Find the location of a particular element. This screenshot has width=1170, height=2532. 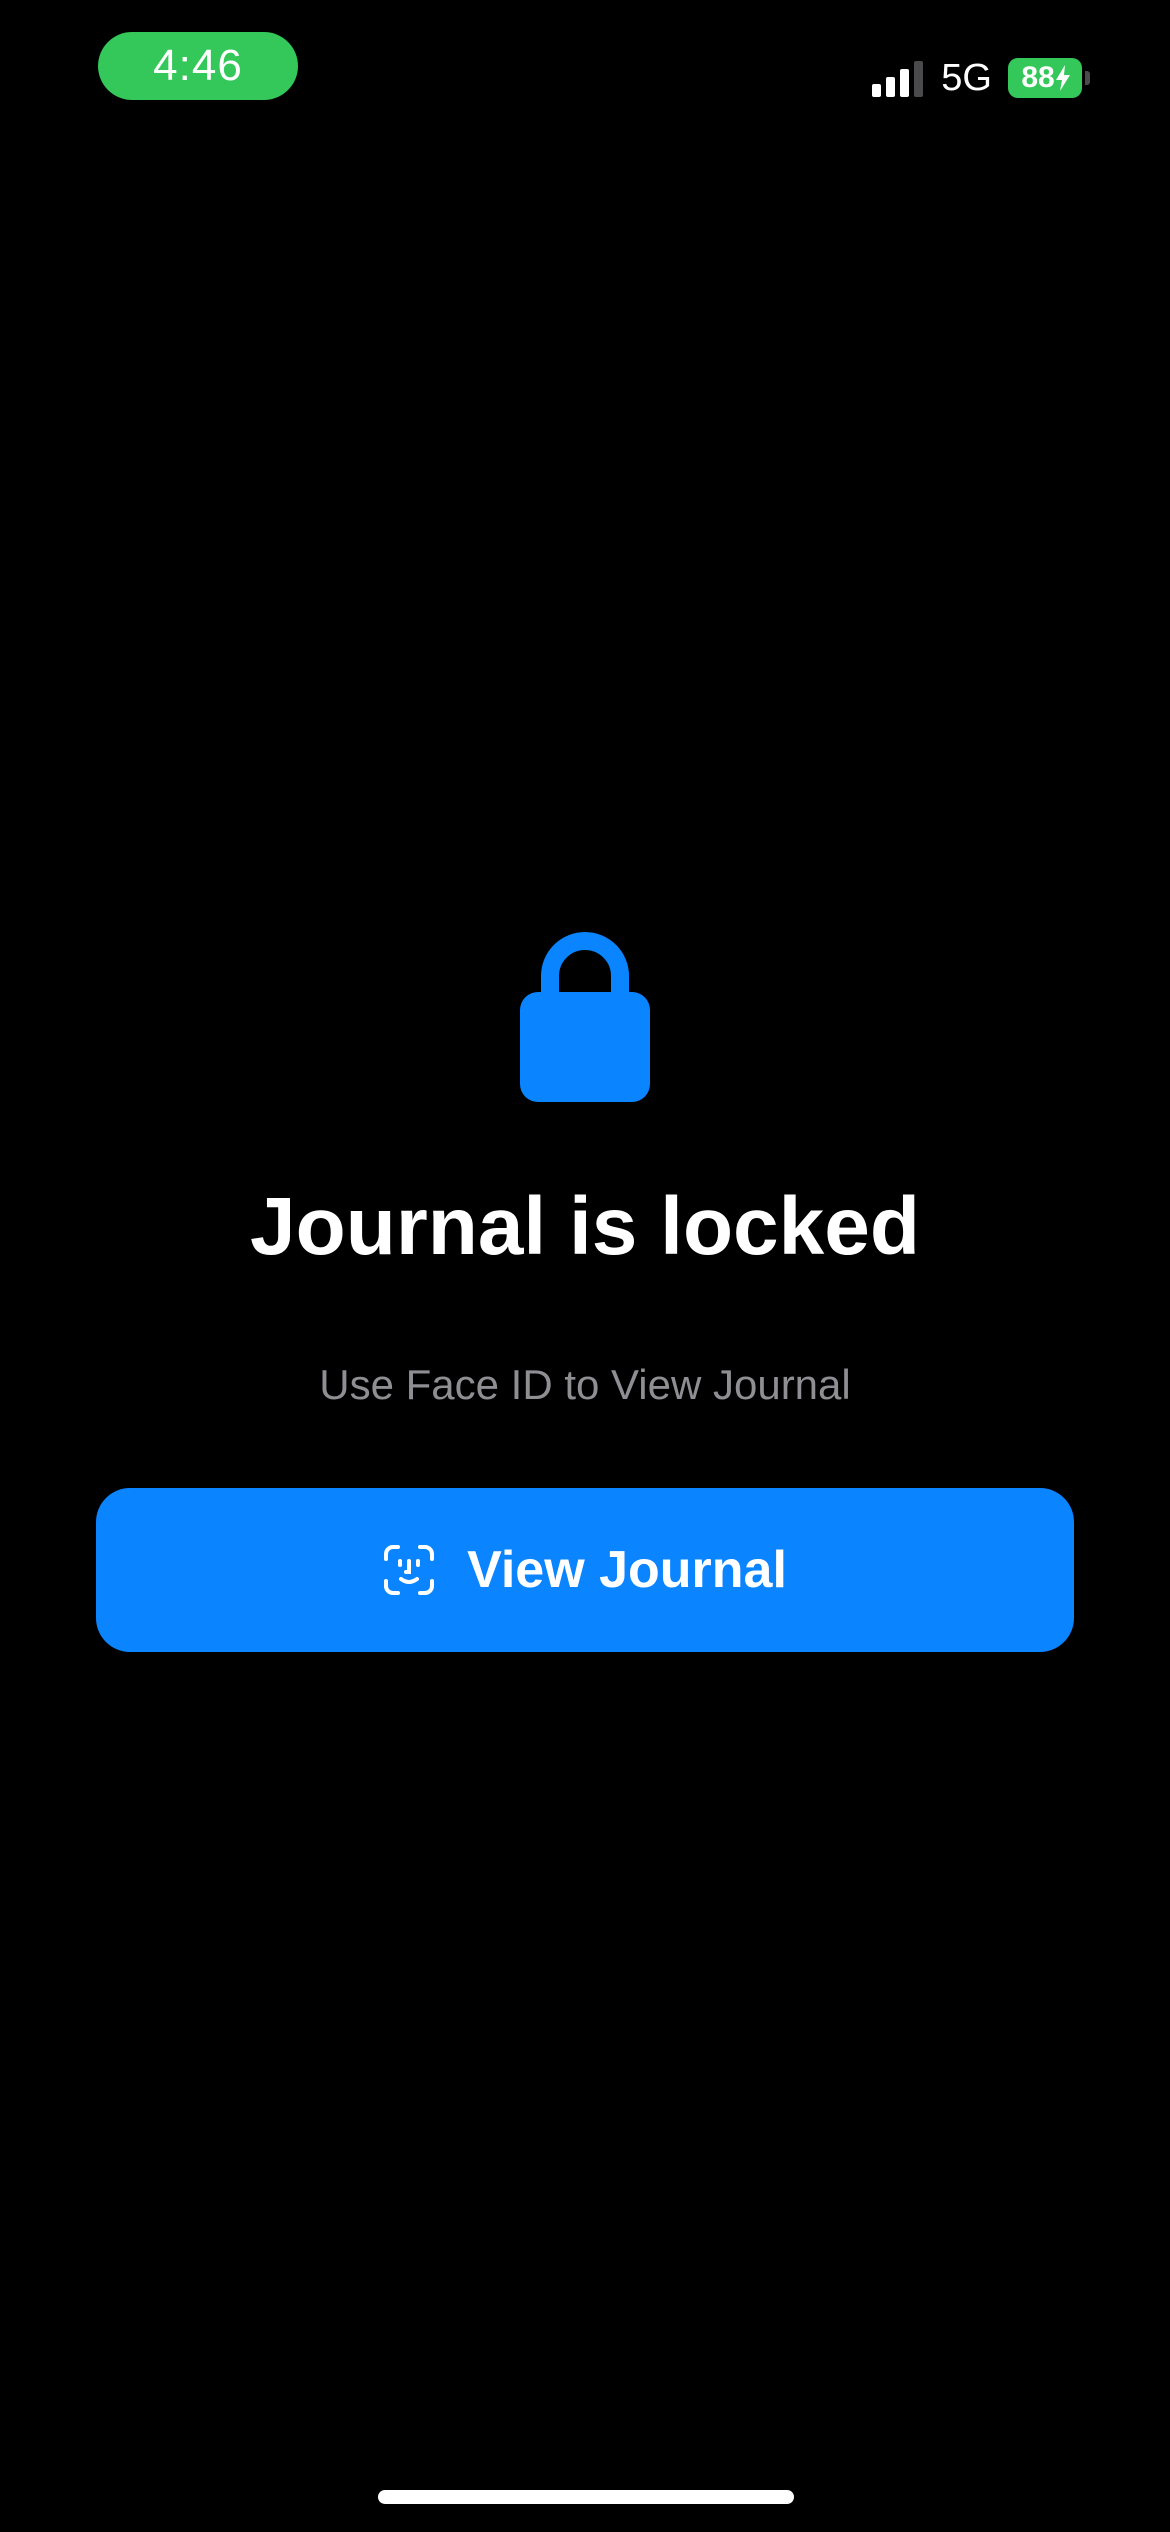

status-indicators: 5G 88 is located at coordinates (981, 78).